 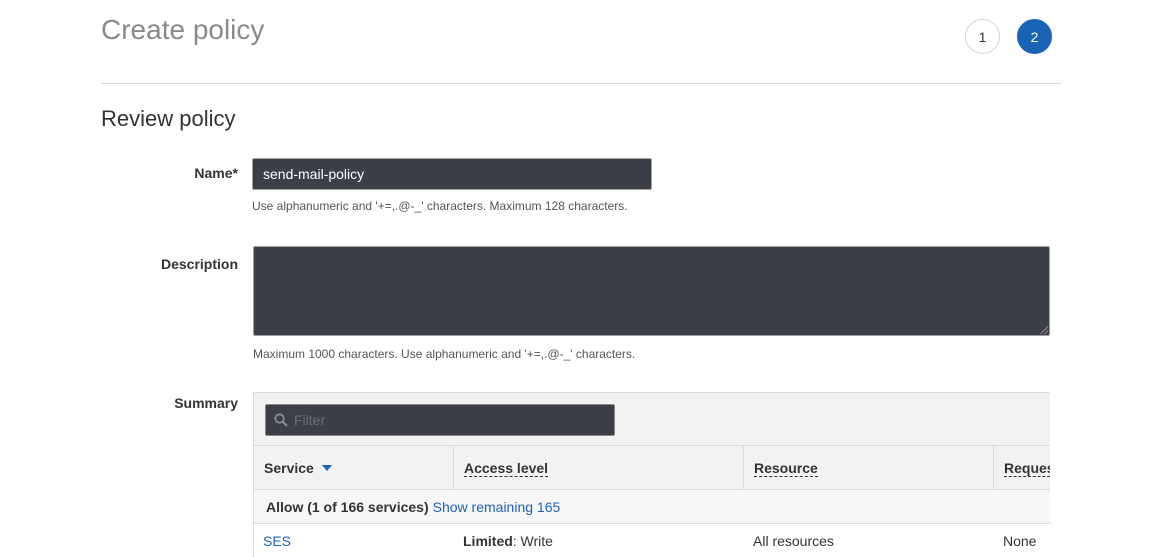 What do you see at coordinates (497, 507) in the screenshot?
I see `show-remaining-link: Show remaining 165` at bounding box center [497, 507].